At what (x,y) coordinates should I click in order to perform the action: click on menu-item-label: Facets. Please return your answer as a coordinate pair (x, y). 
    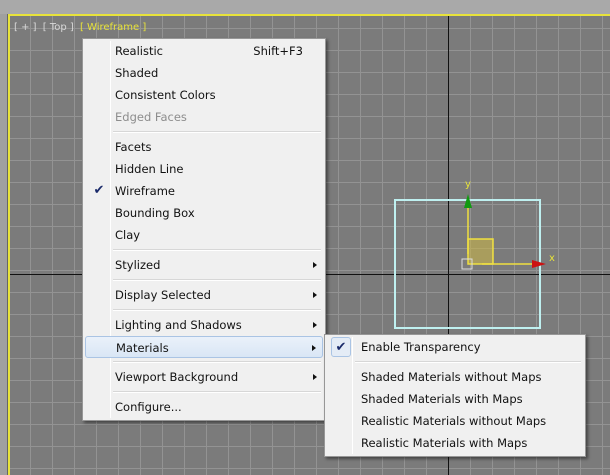
    Looking at the image, I should click on (133, 147).